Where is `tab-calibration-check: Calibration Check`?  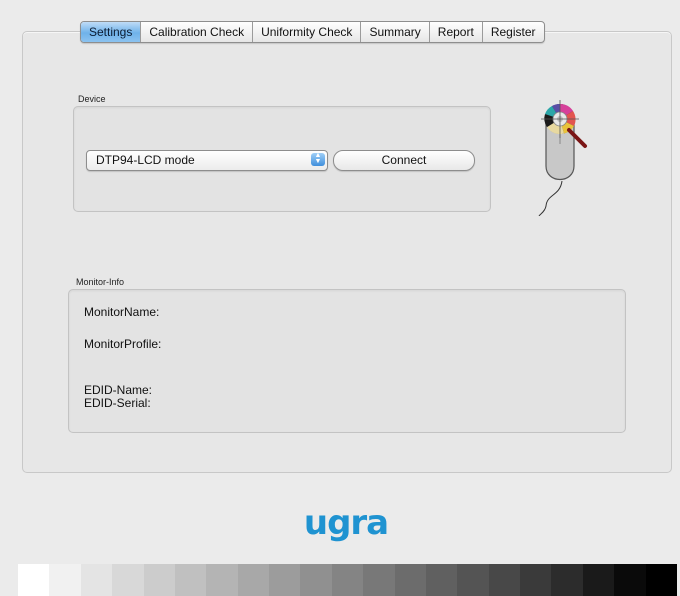 tab-calibration-check: Calibration Check is located at coordinates (196, 32).